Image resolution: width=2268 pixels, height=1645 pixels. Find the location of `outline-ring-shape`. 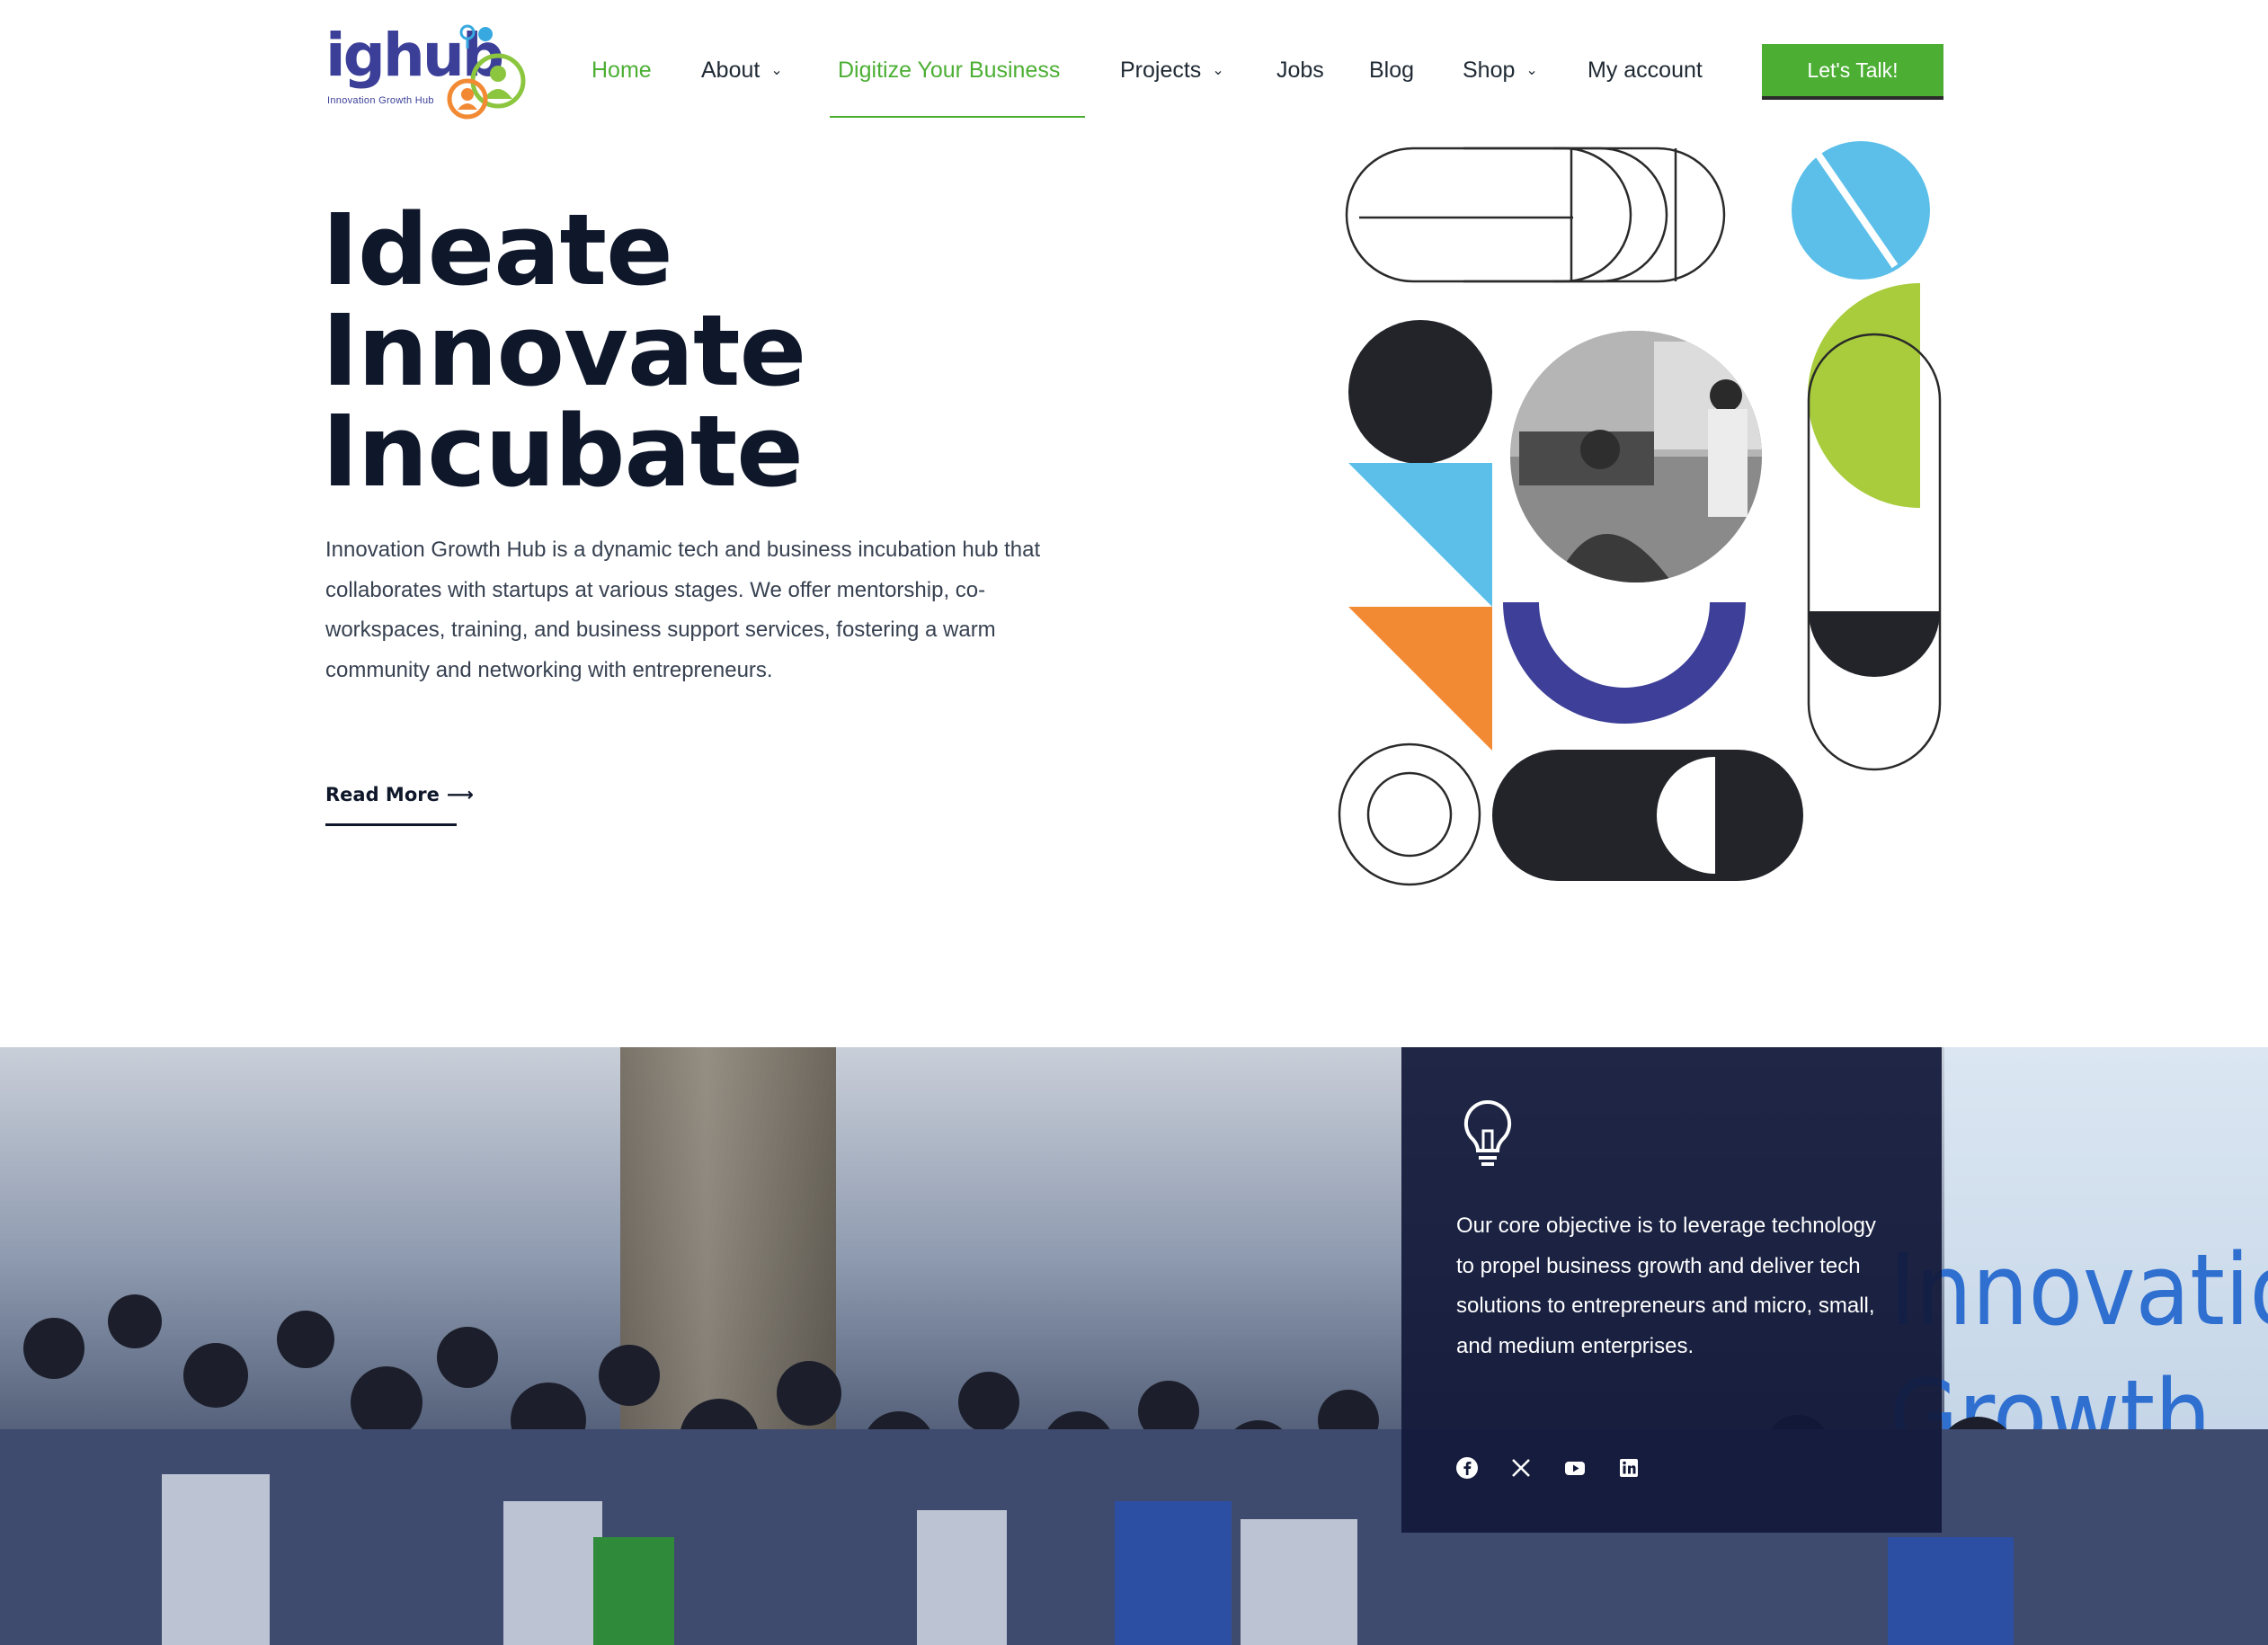

outline-ring-shape is located at coordinates (1409, 814).